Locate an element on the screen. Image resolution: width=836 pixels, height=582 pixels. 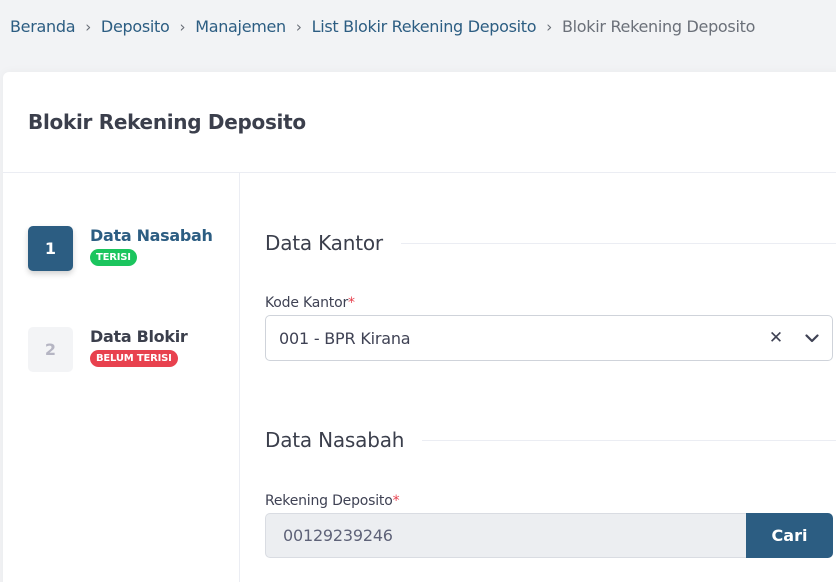
chevron-down-icon is located at coordinates (812, 338).